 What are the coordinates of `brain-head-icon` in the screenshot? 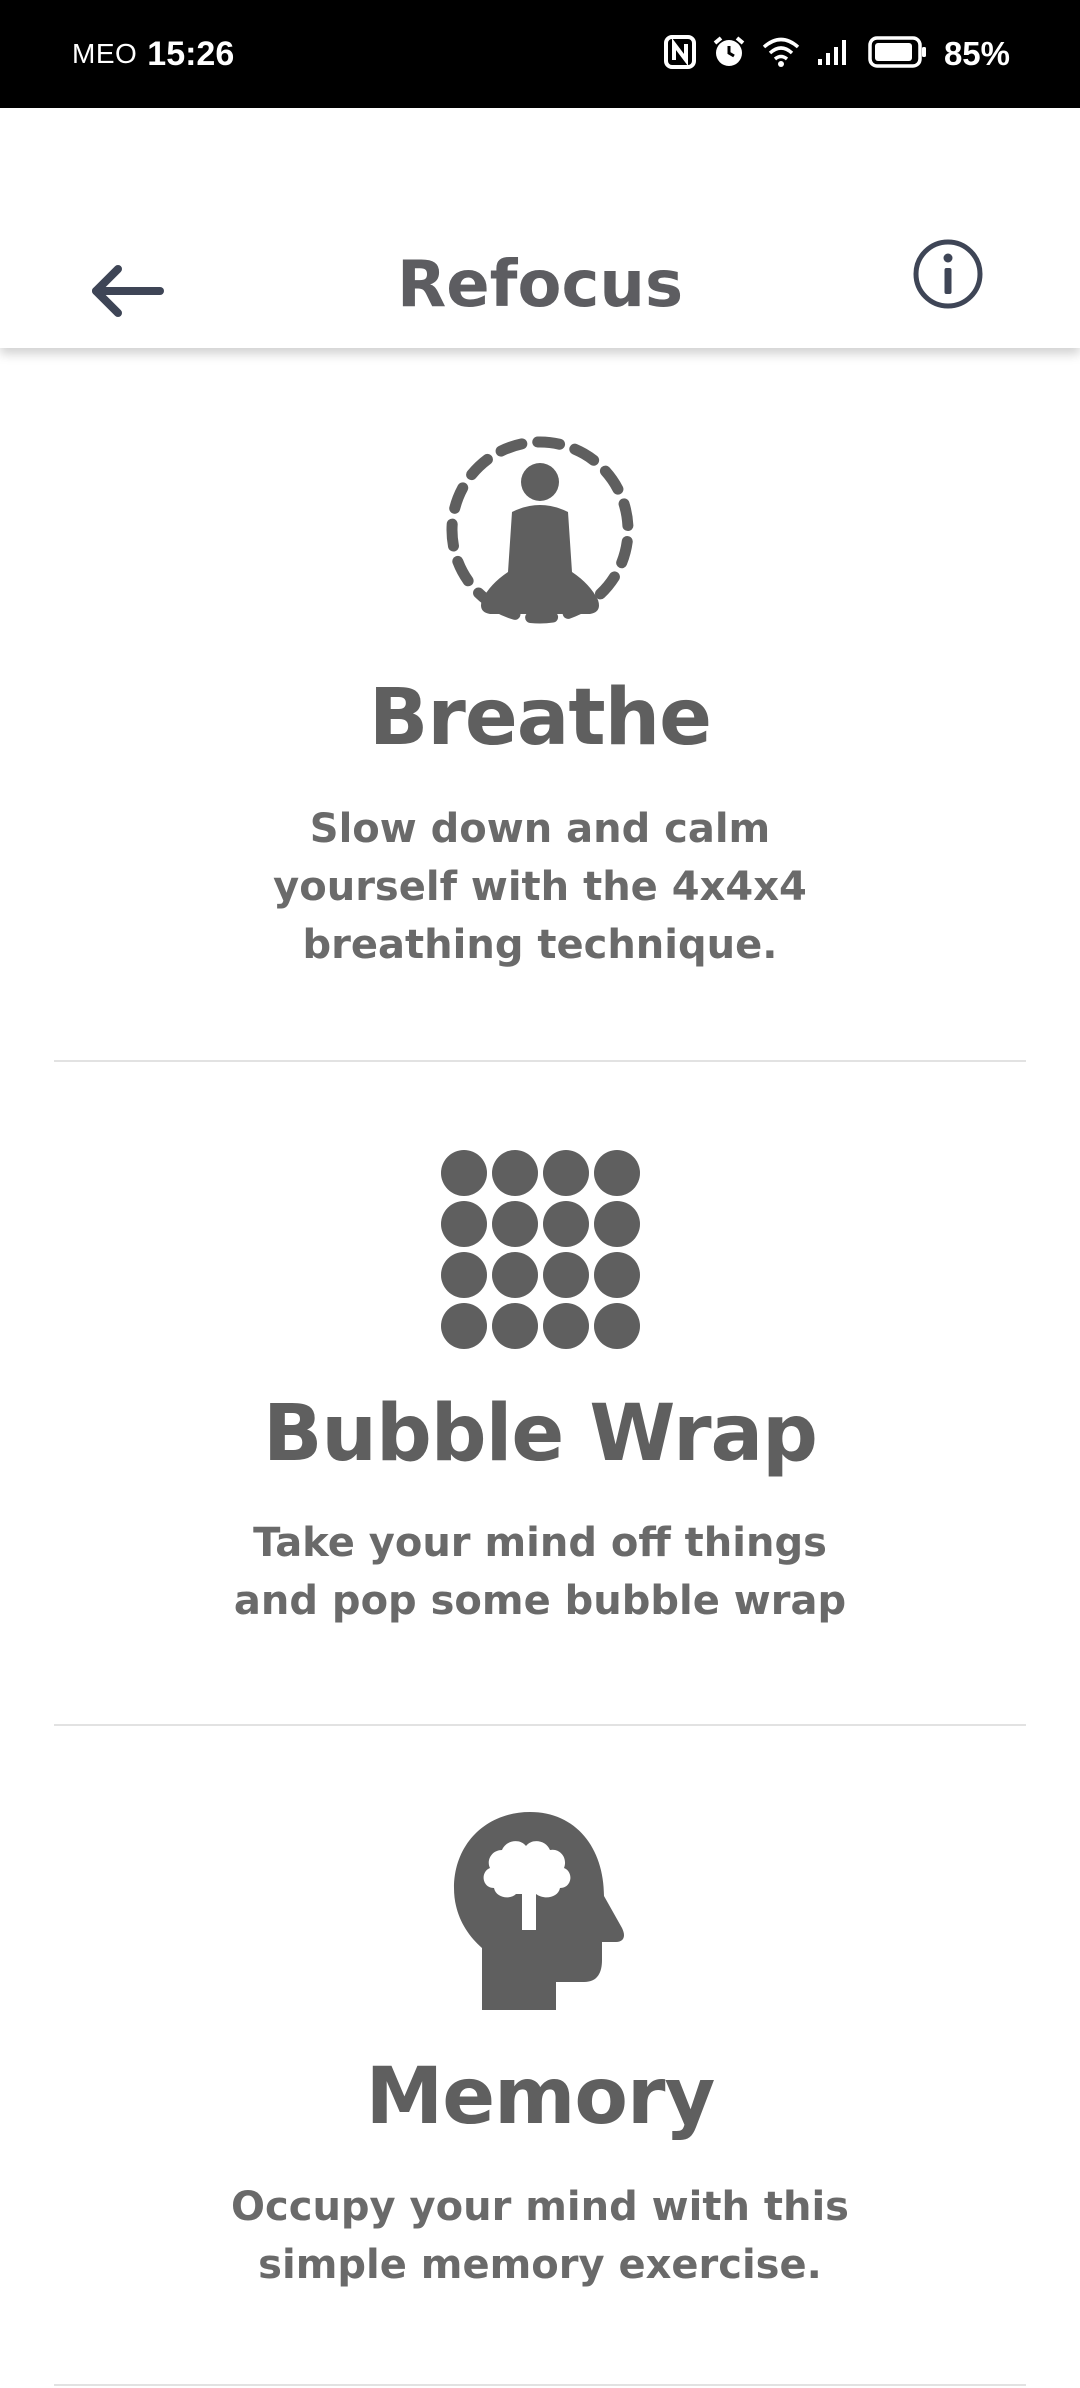 It's located at (539, 1911).